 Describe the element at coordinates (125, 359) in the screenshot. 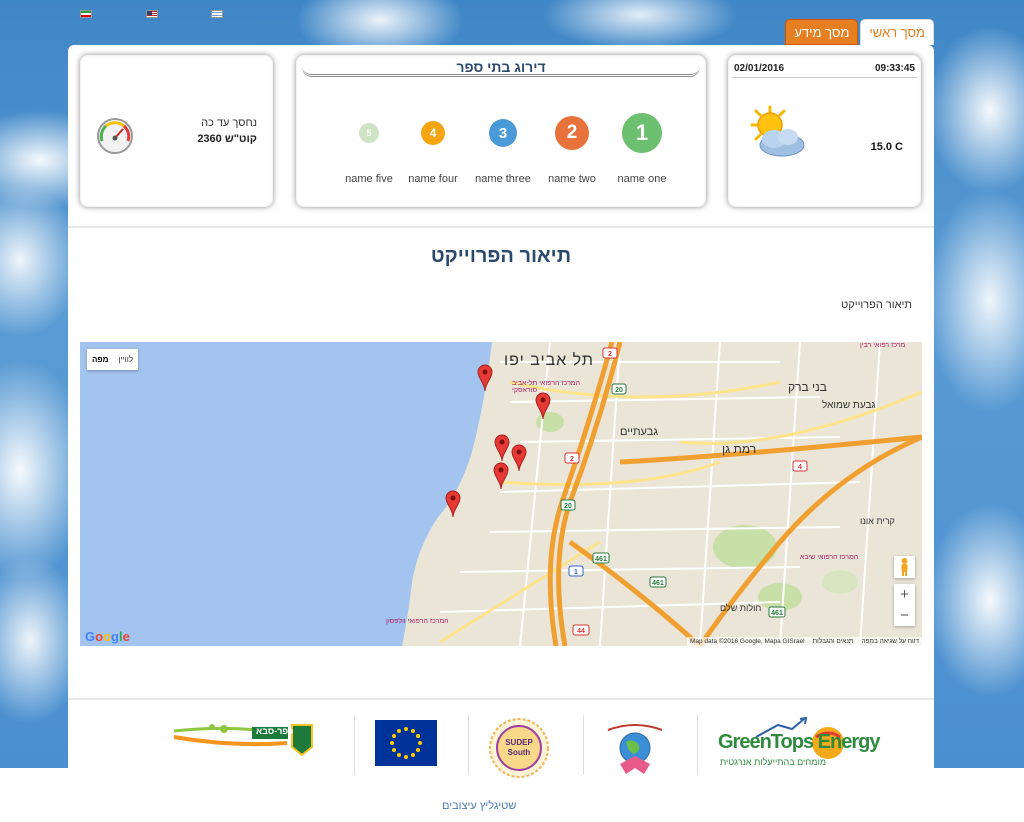

I see `map-type-satellite-button: לוויין` at that location.